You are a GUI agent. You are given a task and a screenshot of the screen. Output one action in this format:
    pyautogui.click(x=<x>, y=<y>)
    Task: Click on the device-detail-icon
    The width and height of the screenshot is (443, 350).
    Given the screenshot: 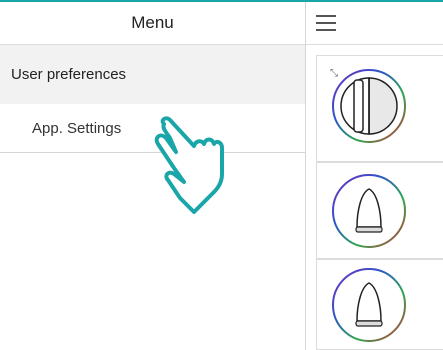 What is the action you would take?
    pyautogui.click(x=369, y=106)
    